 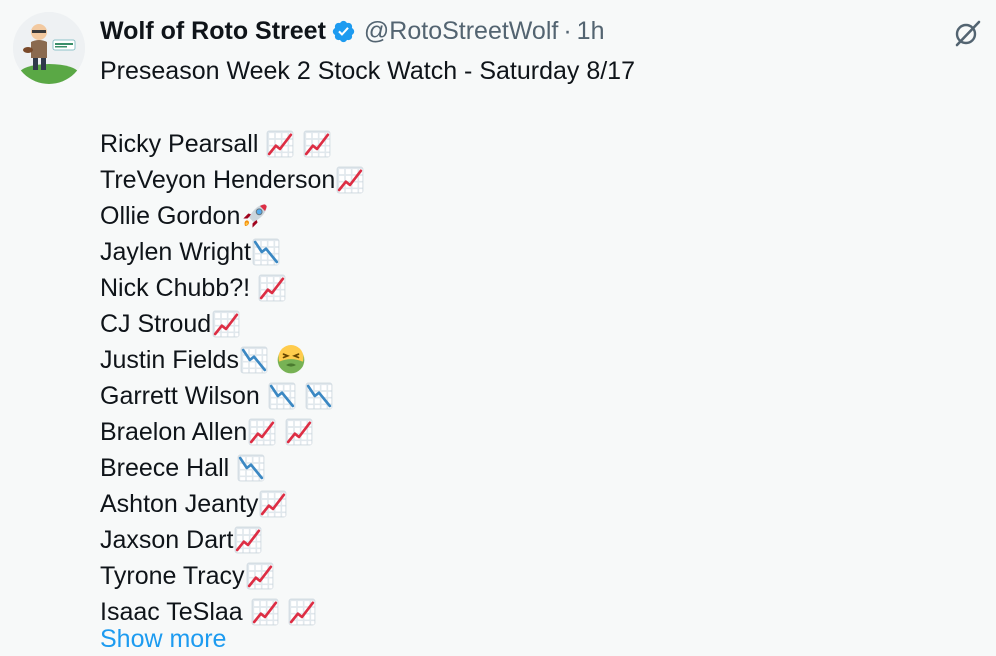 I want to click on grok-button, so click(x=967, y=33).